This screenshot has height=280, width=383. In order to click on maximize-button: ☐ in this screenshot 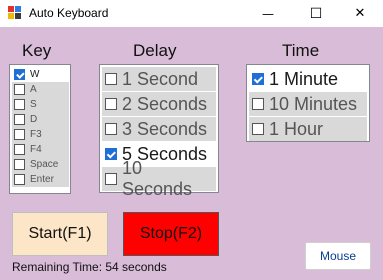, I will do `click(316, 13)`.